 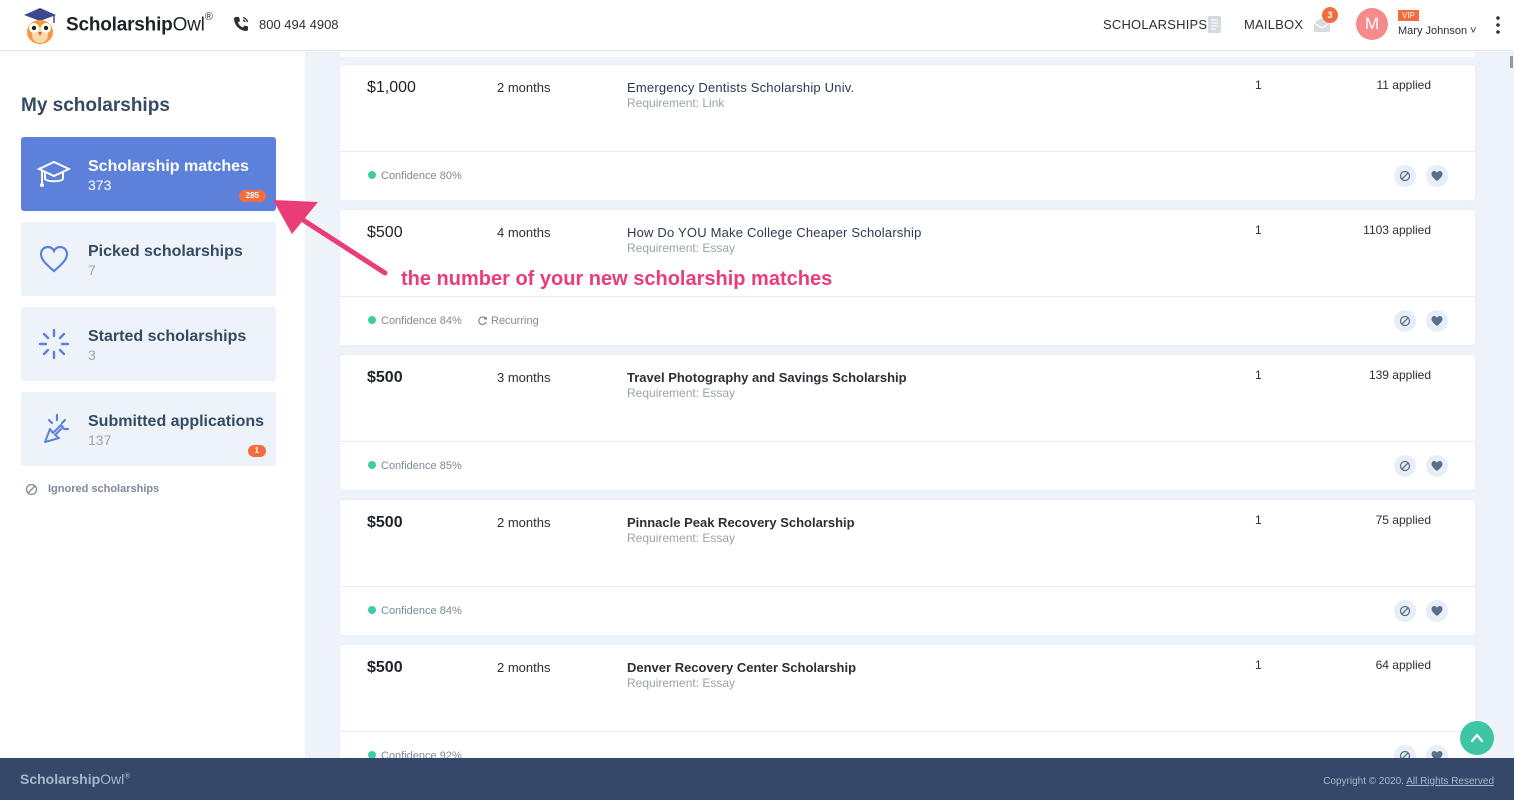 What do you see at coordinates (168, 166) in the screenshot?
I see `sidebar-item-label: Scholarship matches` at bounding box center [168, 166].